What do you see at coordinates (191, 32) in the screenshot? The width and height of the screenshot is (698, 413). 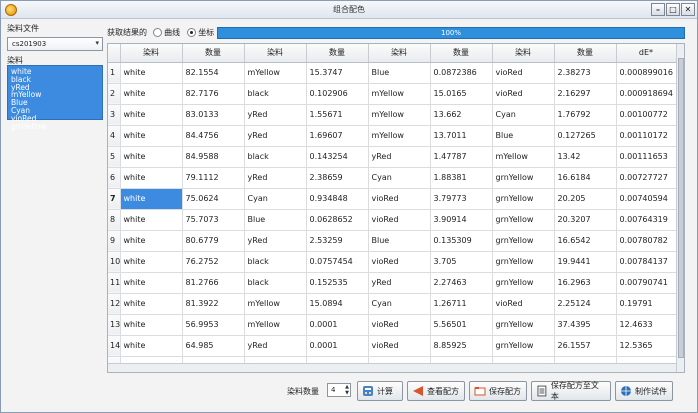 I see `coord-radio` at bounding box center [191, 32].